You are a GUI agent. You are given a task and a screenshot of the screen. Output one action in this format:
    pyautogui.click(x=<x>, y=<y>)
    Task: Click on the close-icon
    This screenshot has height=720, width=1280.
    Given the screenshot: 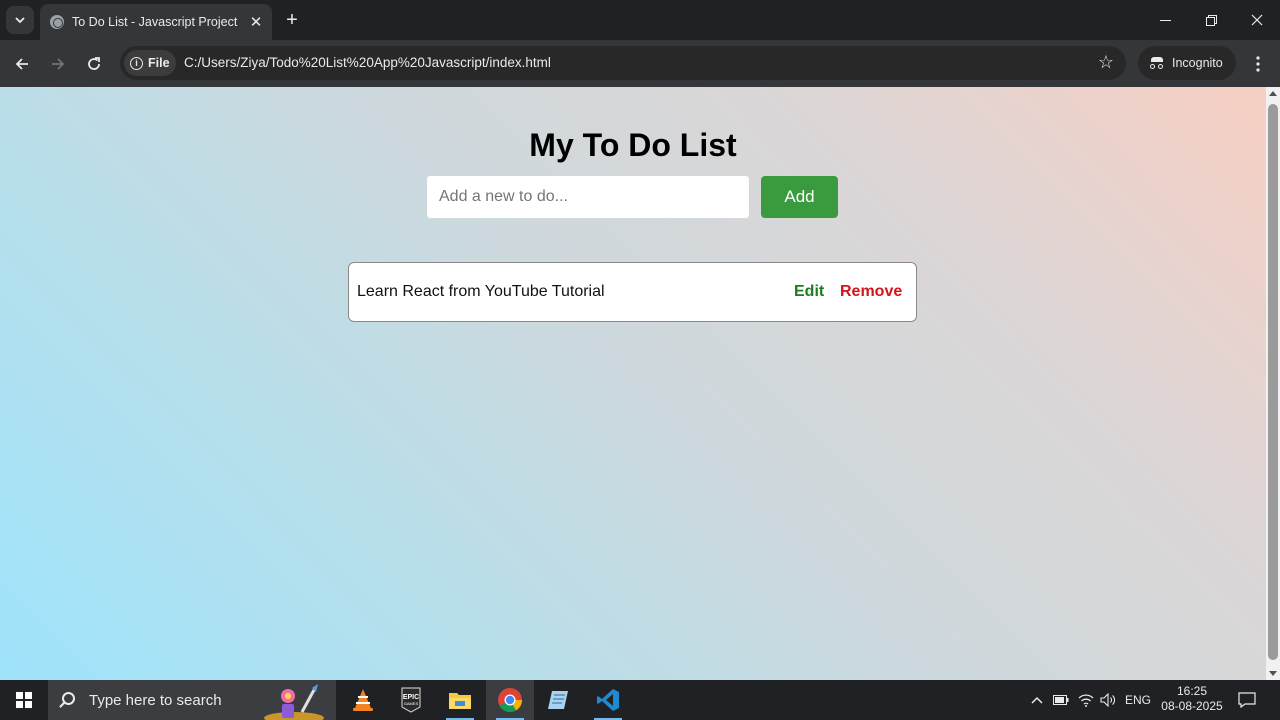 What is the action you would take?
    pyautogui.click(x=1257, y=20)
    